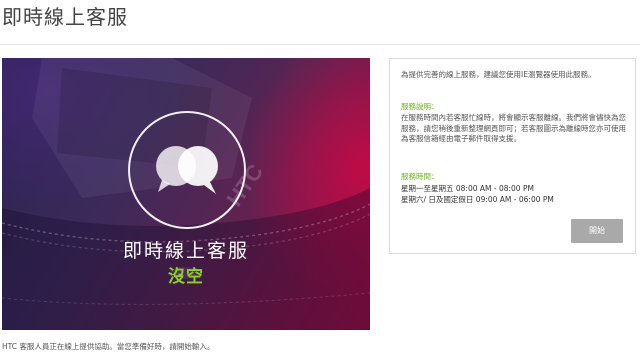  Describe the element at coordinates (185, 251) in the screenshot. I see `hero-title: 即時線上客服` at that location.